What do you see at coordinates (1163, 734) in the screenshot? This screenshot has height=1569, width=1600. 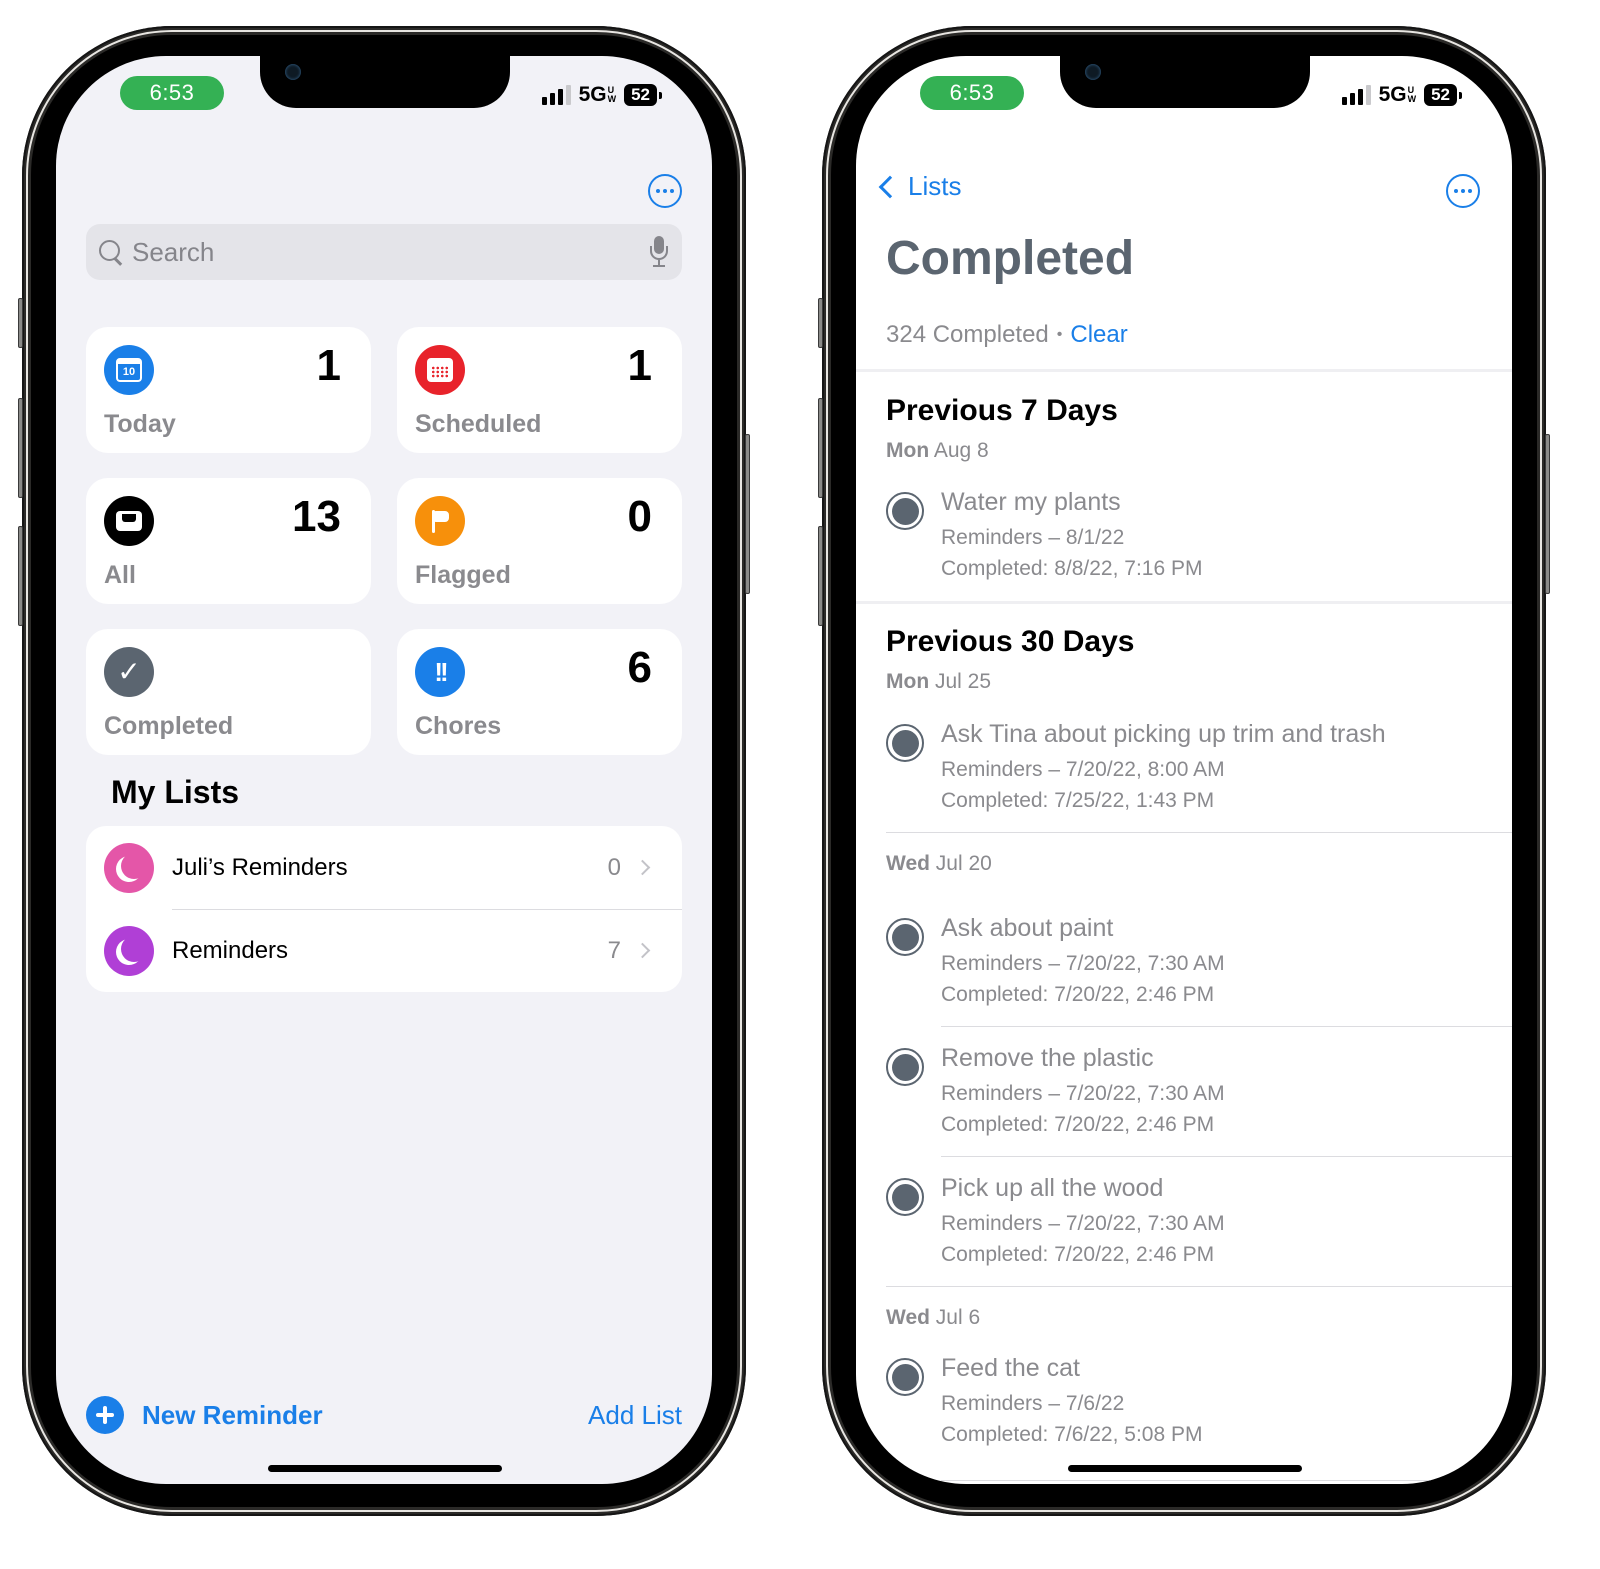 I see `item-title: Ask Tina about picking up trim and trash` at bounding box center [1163, 734].